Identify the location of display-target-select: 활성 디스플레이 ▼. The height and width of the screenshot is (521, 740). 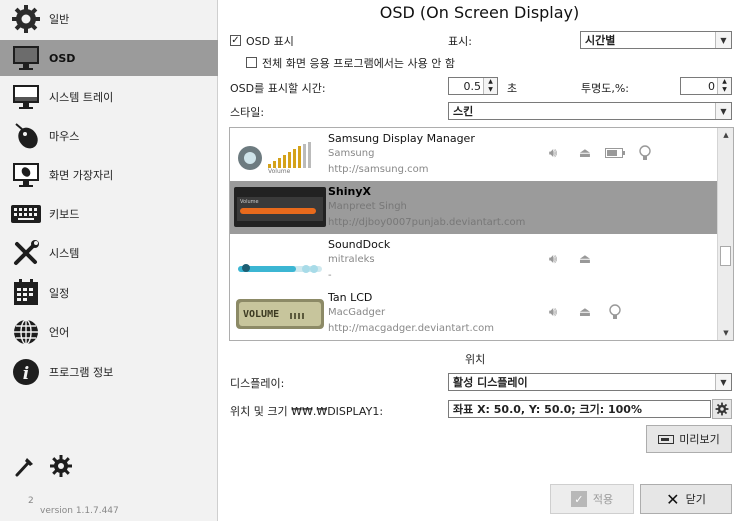
(590, 382).